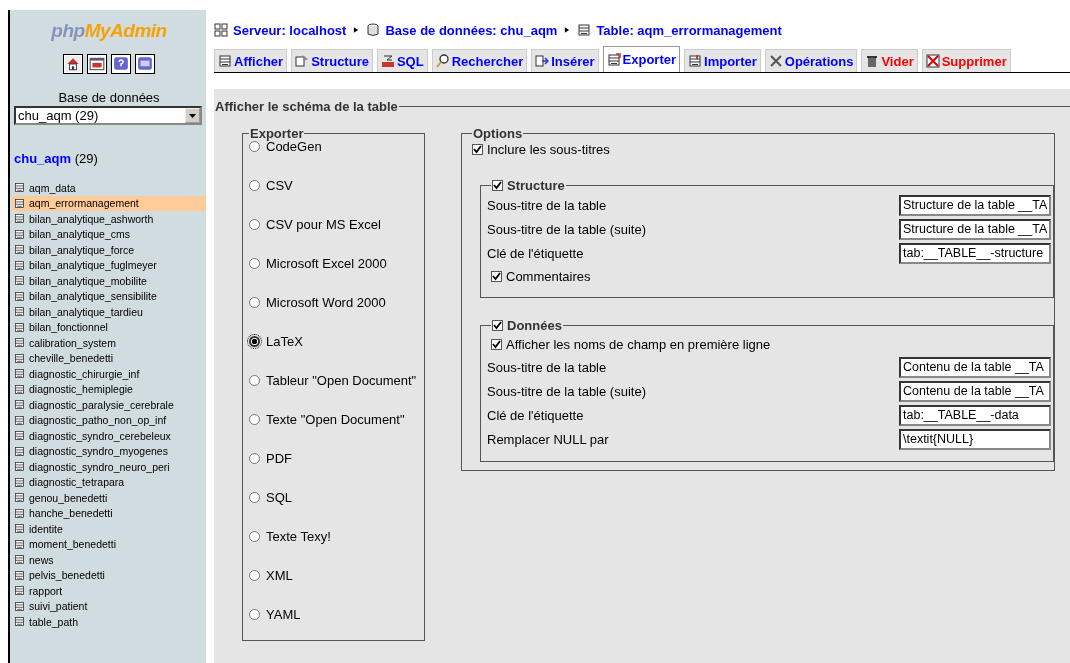  Describe the element at coordinates (109, 219) in the screenshot. I see `table-list-item: bilan_analytique_ashworth` at that location.